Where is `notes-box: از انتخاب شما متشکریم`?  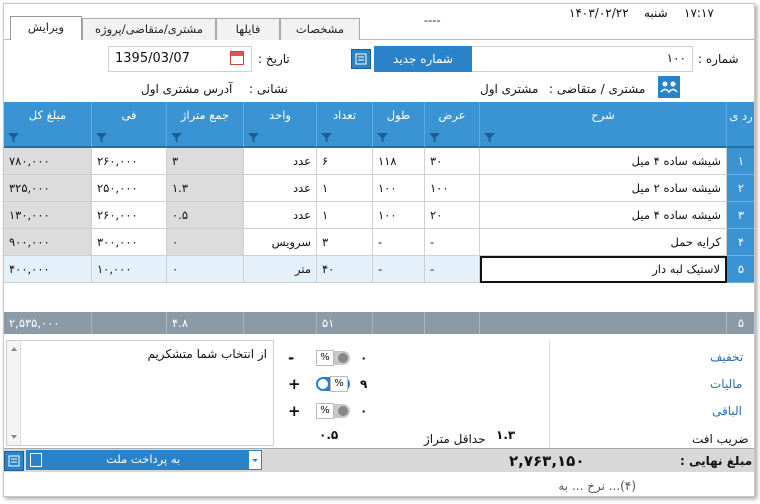
notes-box: از انتخاب شما متشکریم is located at coordinates (140, 393).